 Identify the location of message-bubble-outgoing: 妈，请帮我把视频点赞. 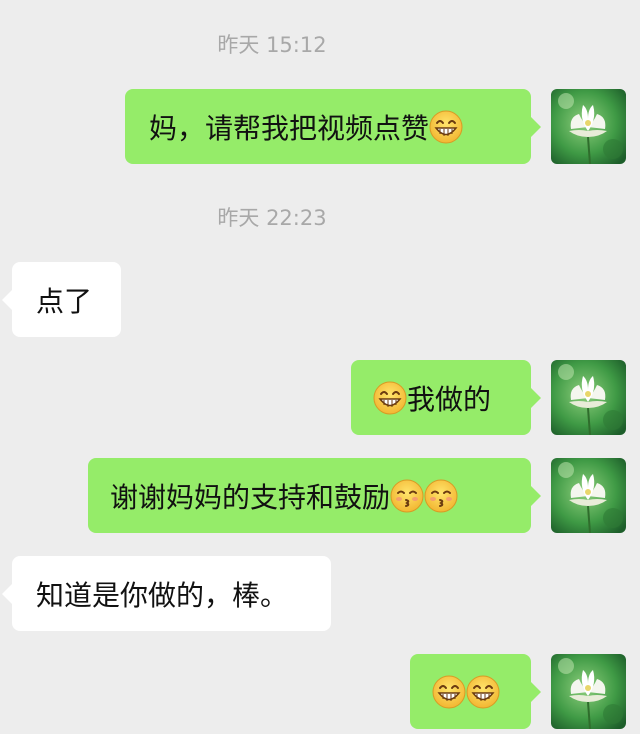
(333, 126).